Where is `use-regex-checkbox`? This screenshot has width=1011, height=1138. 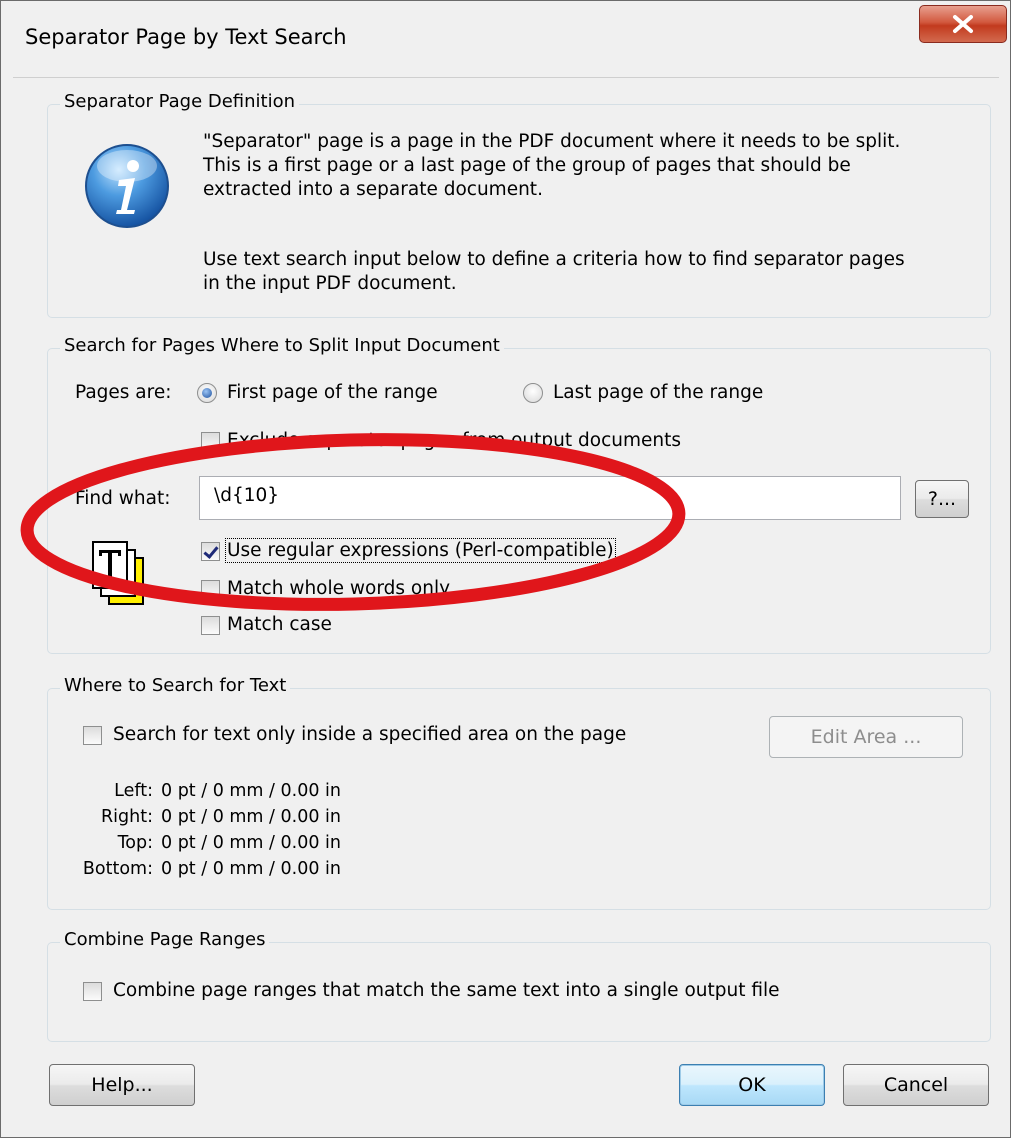
use-regex-checkbox is located at coordinates (210, 551).